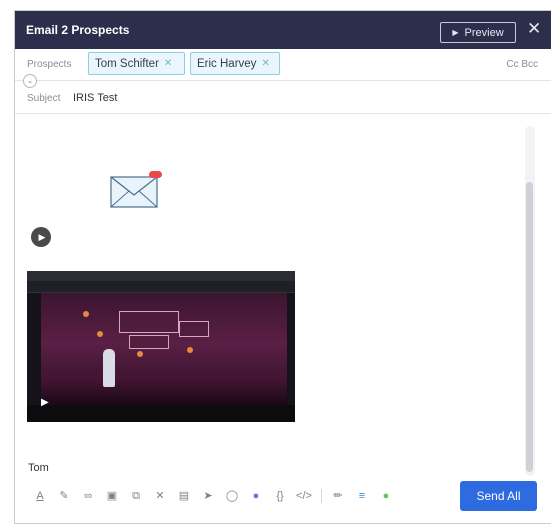 This screenshot has width=551, height=524. Describe the element at coordinates (184, 496) in the screenshot. I see `calendar-icon: ▤` at that location.